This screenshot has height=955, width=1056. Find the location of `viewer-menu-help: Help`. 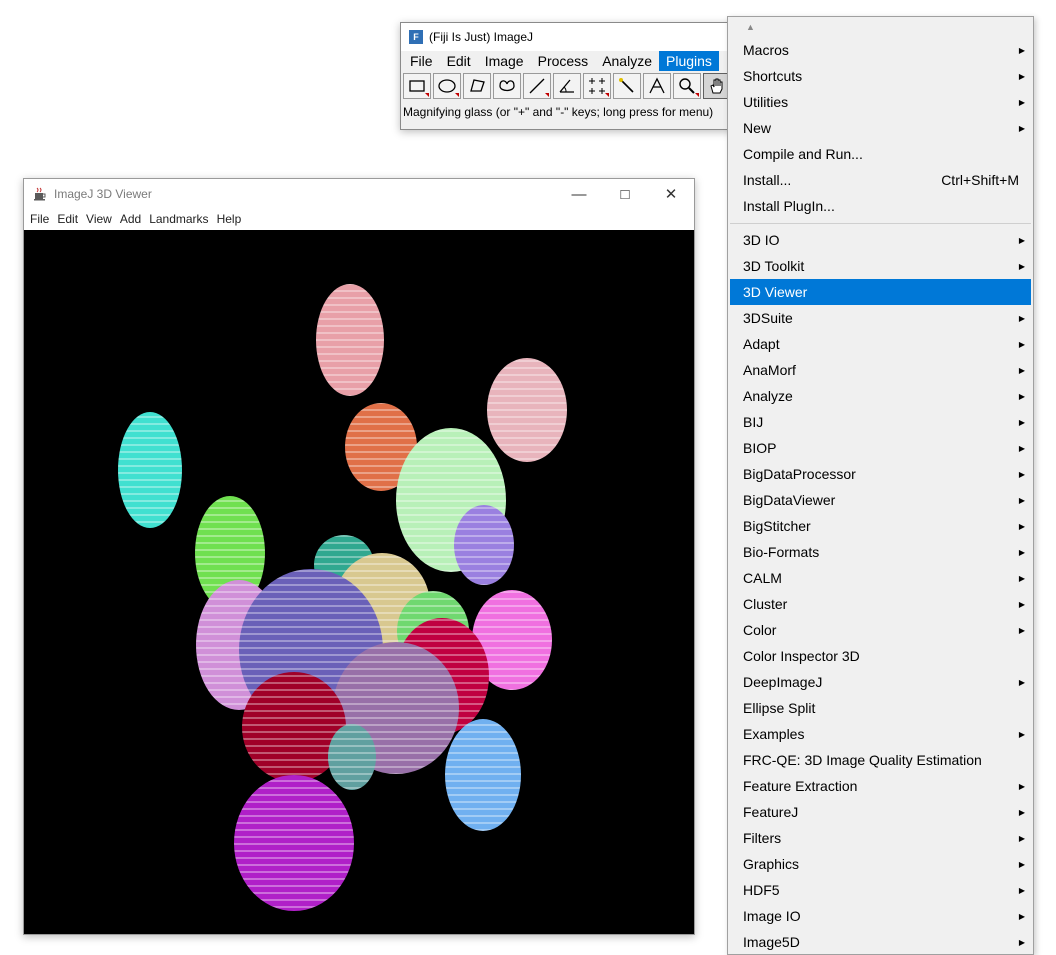

viewer-menu-help: Help is located at coordinates (229, 219).